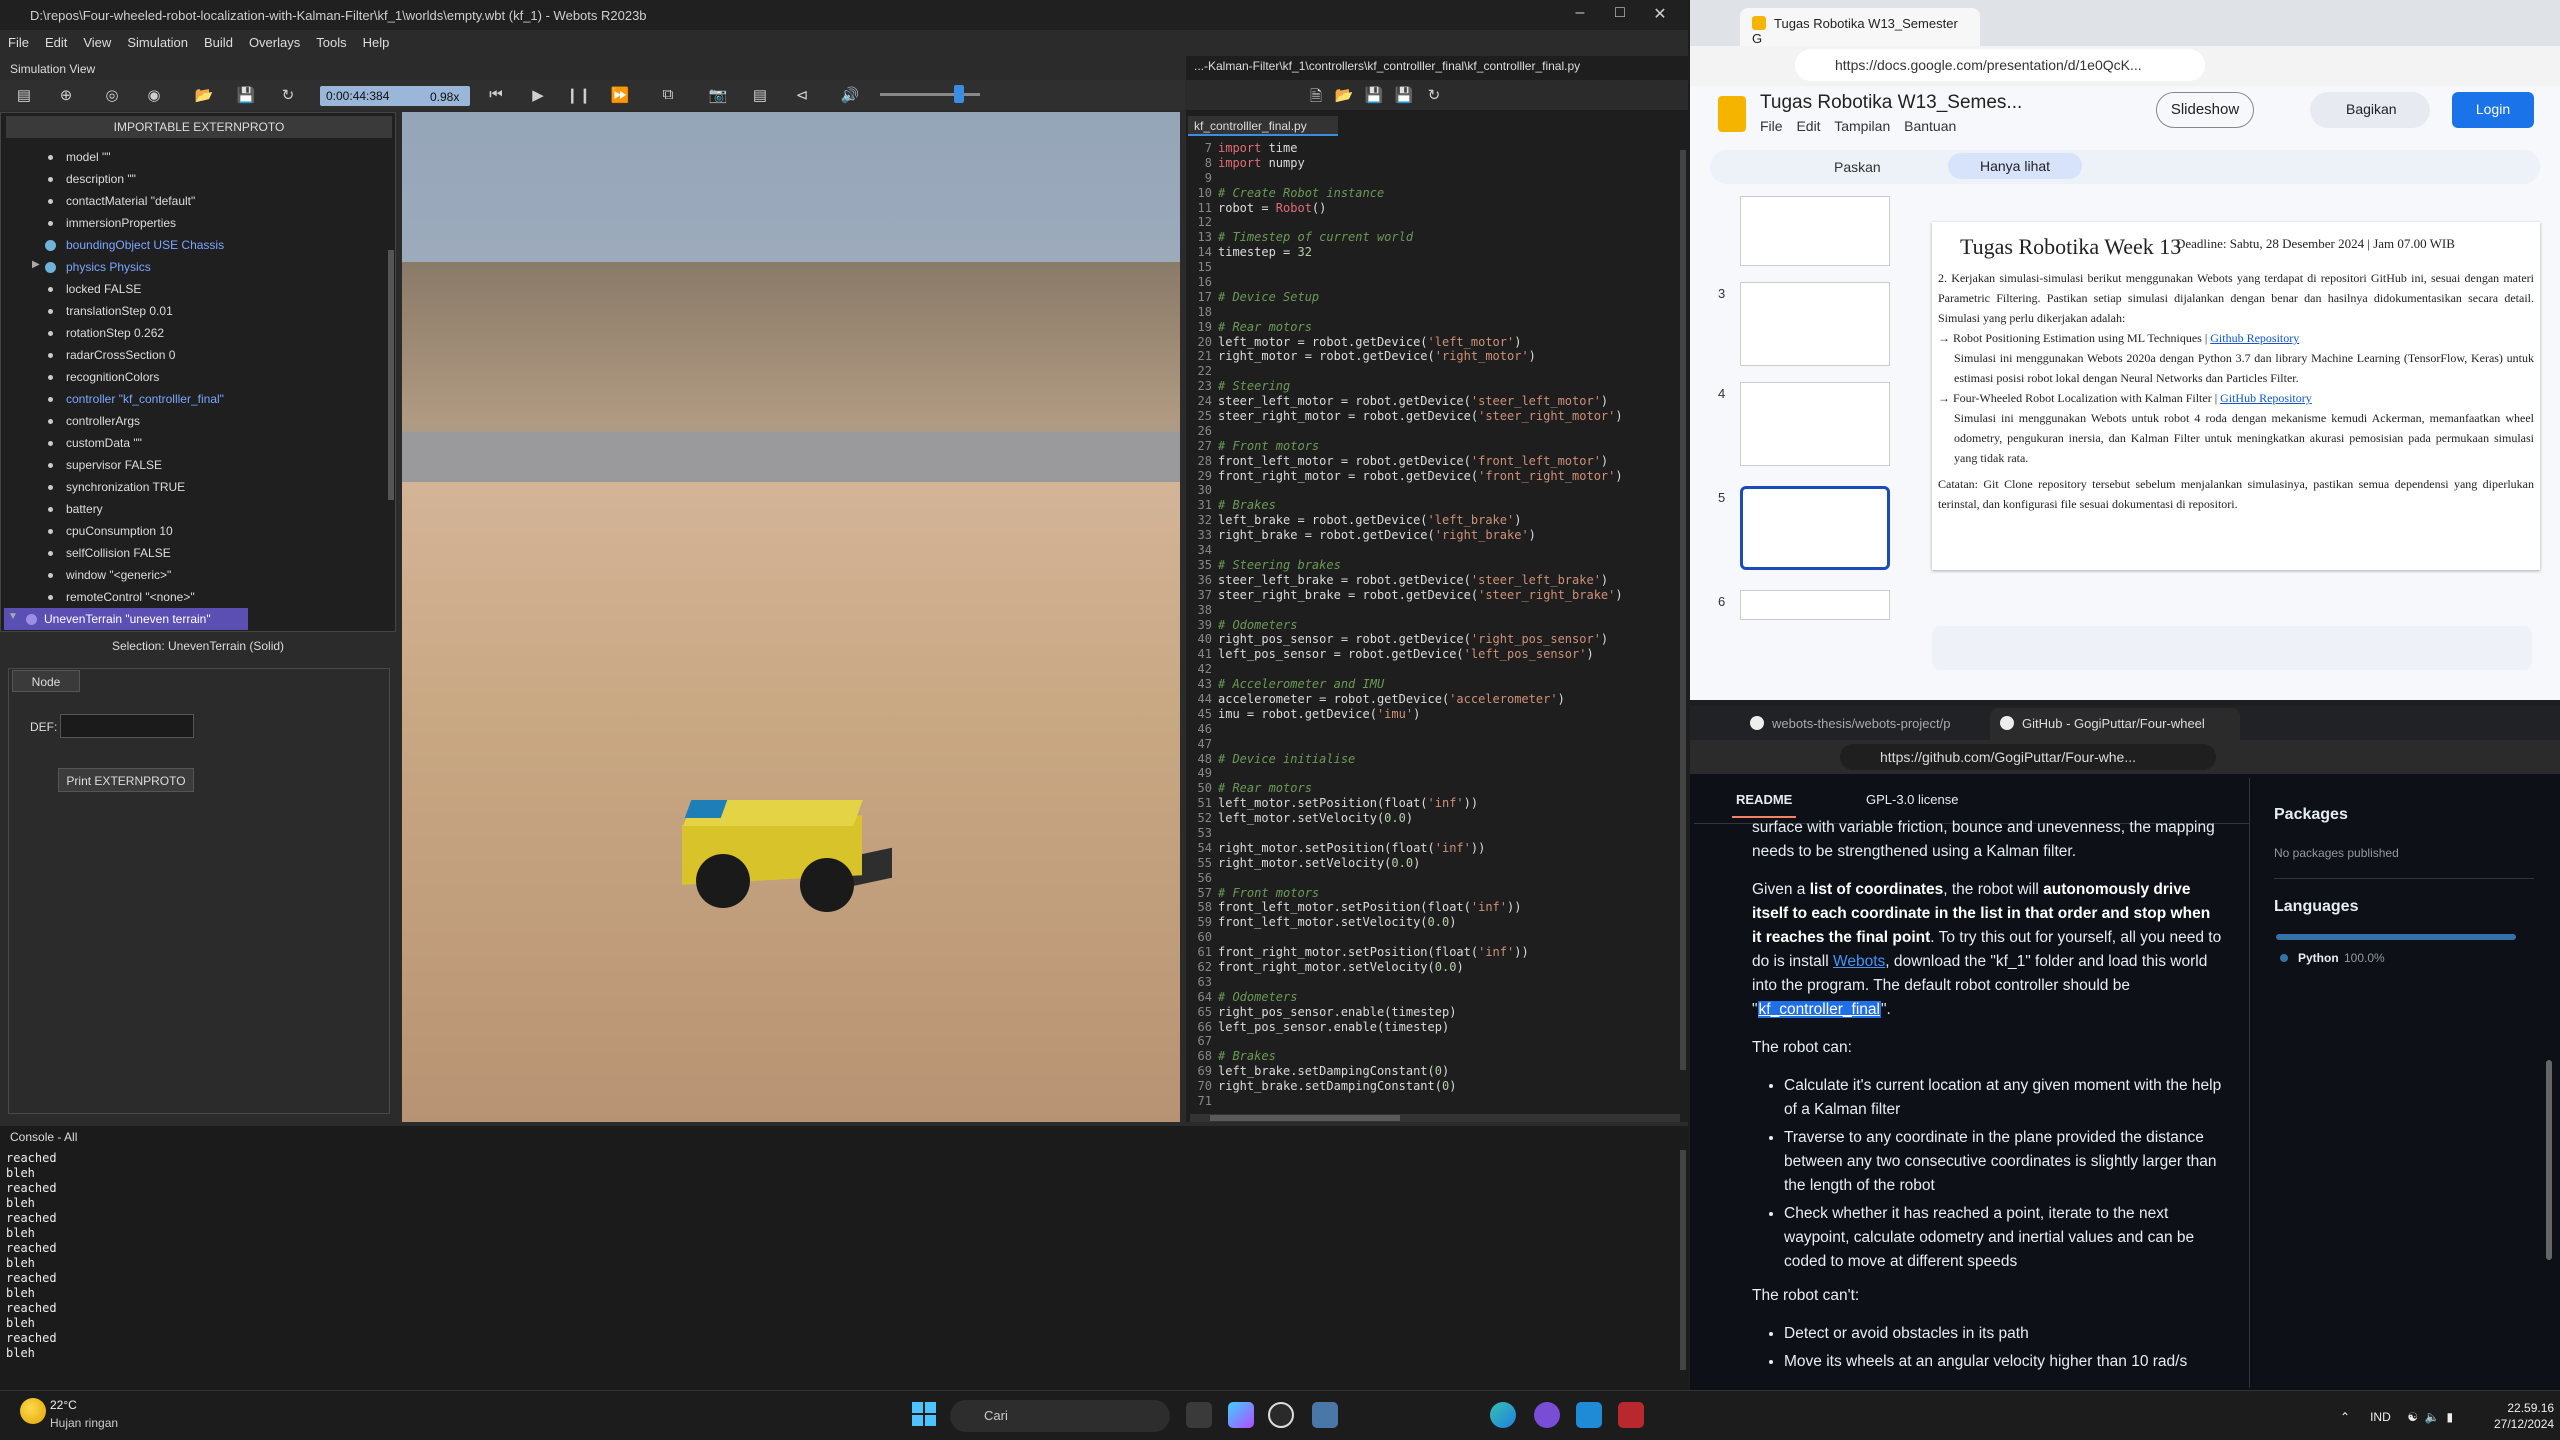 The image size is (2560, 1440). What do you see at coordinates (1404, 95) in the screenshot?
I see `save-all-icon: 💾` at bounding box center [1404, 95].